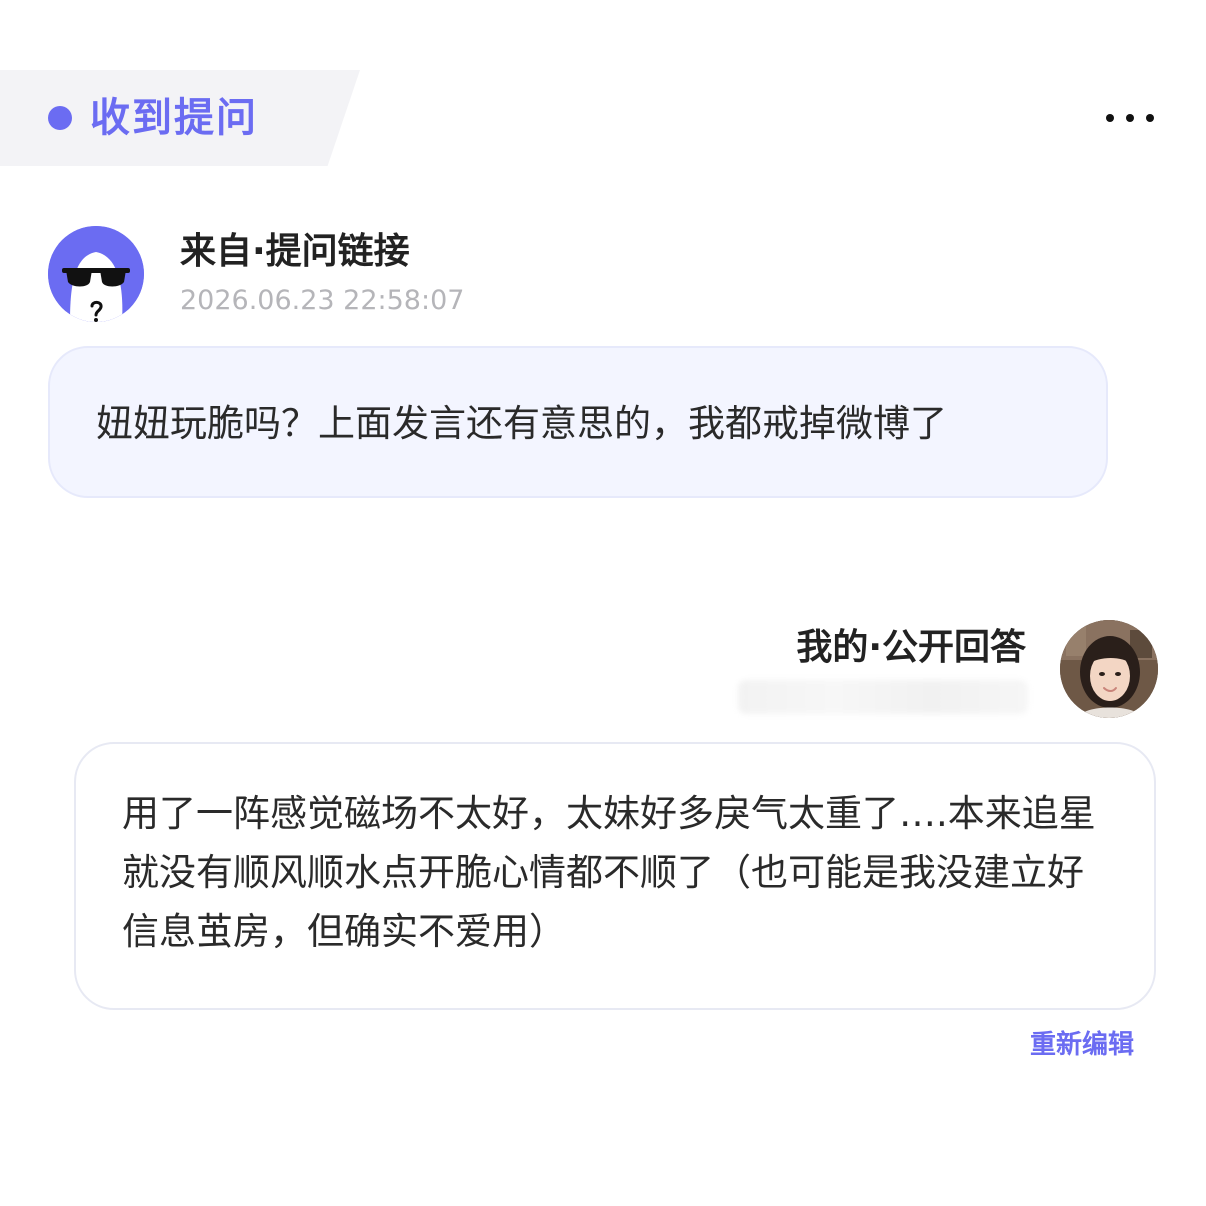  I want to click on question-text: 妞妞玩脆吗？上面发言还有意思的，我都戒掉微博了, so click(521, 423).